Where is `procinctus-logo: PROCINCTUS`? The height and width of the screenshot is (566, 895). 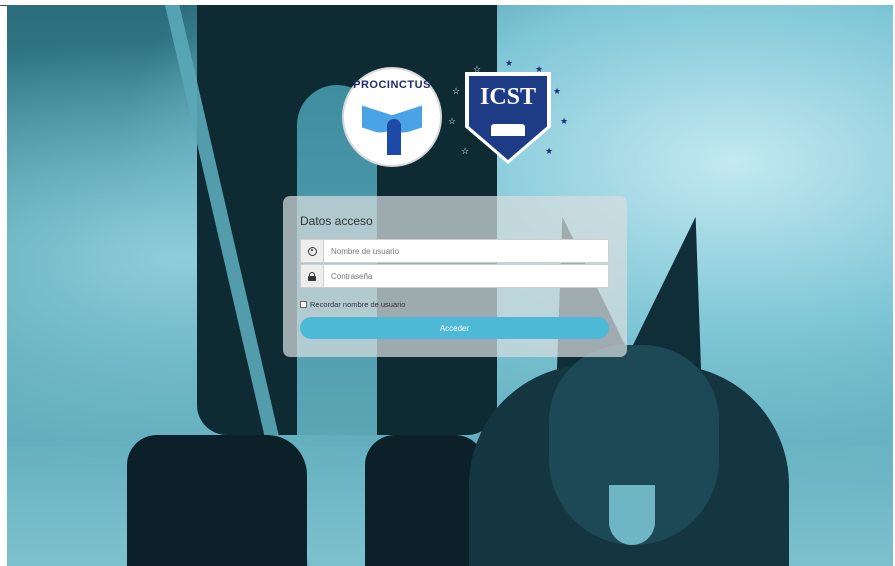
procinctus-logo: PROCINCTUS is located at coordinates (392, 117).